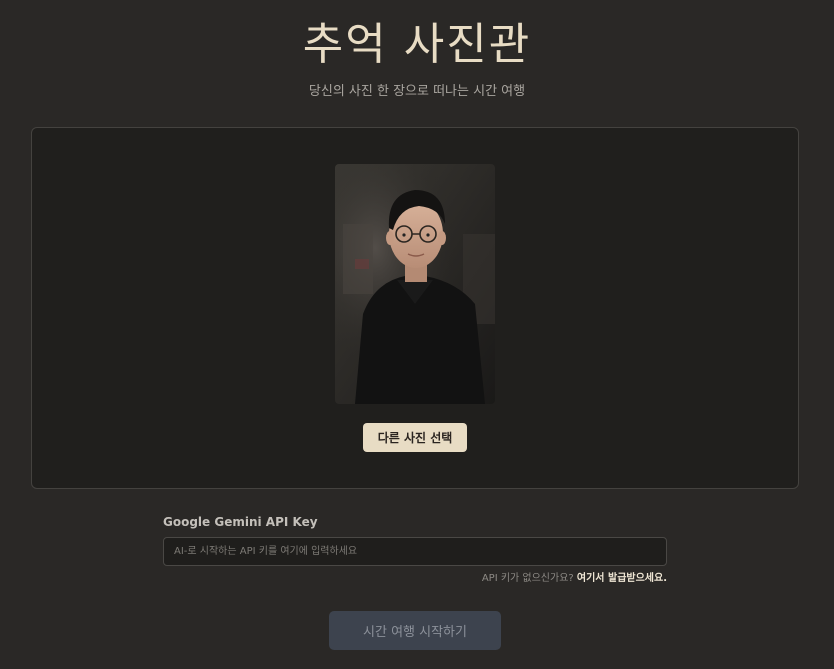  What do you see at coordinates (415, 284) in the screenshot?
I see `uploaded-photo` at bounding box center [415, 284].